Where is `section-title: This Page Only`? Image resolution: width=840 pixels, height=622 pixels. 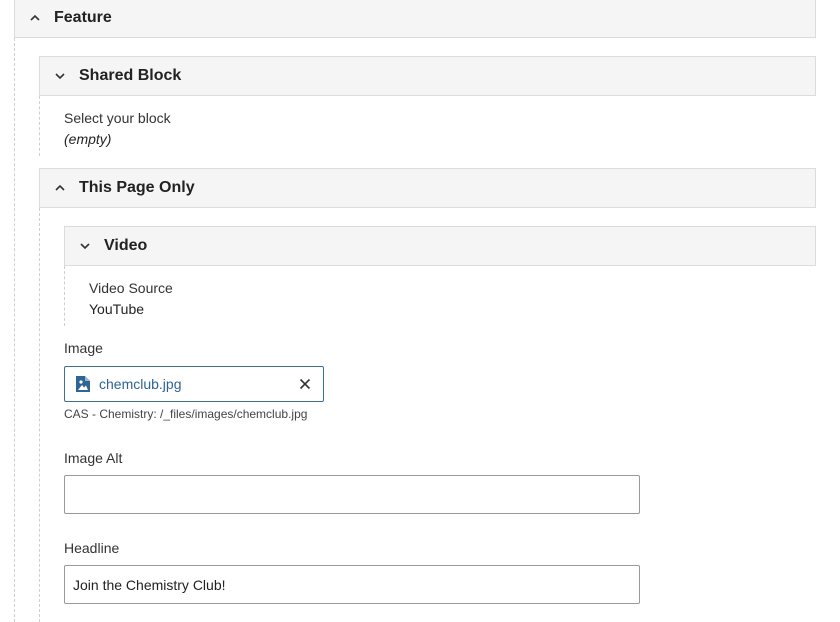
section-title: This Page Only is located at coordinates (137, 187).